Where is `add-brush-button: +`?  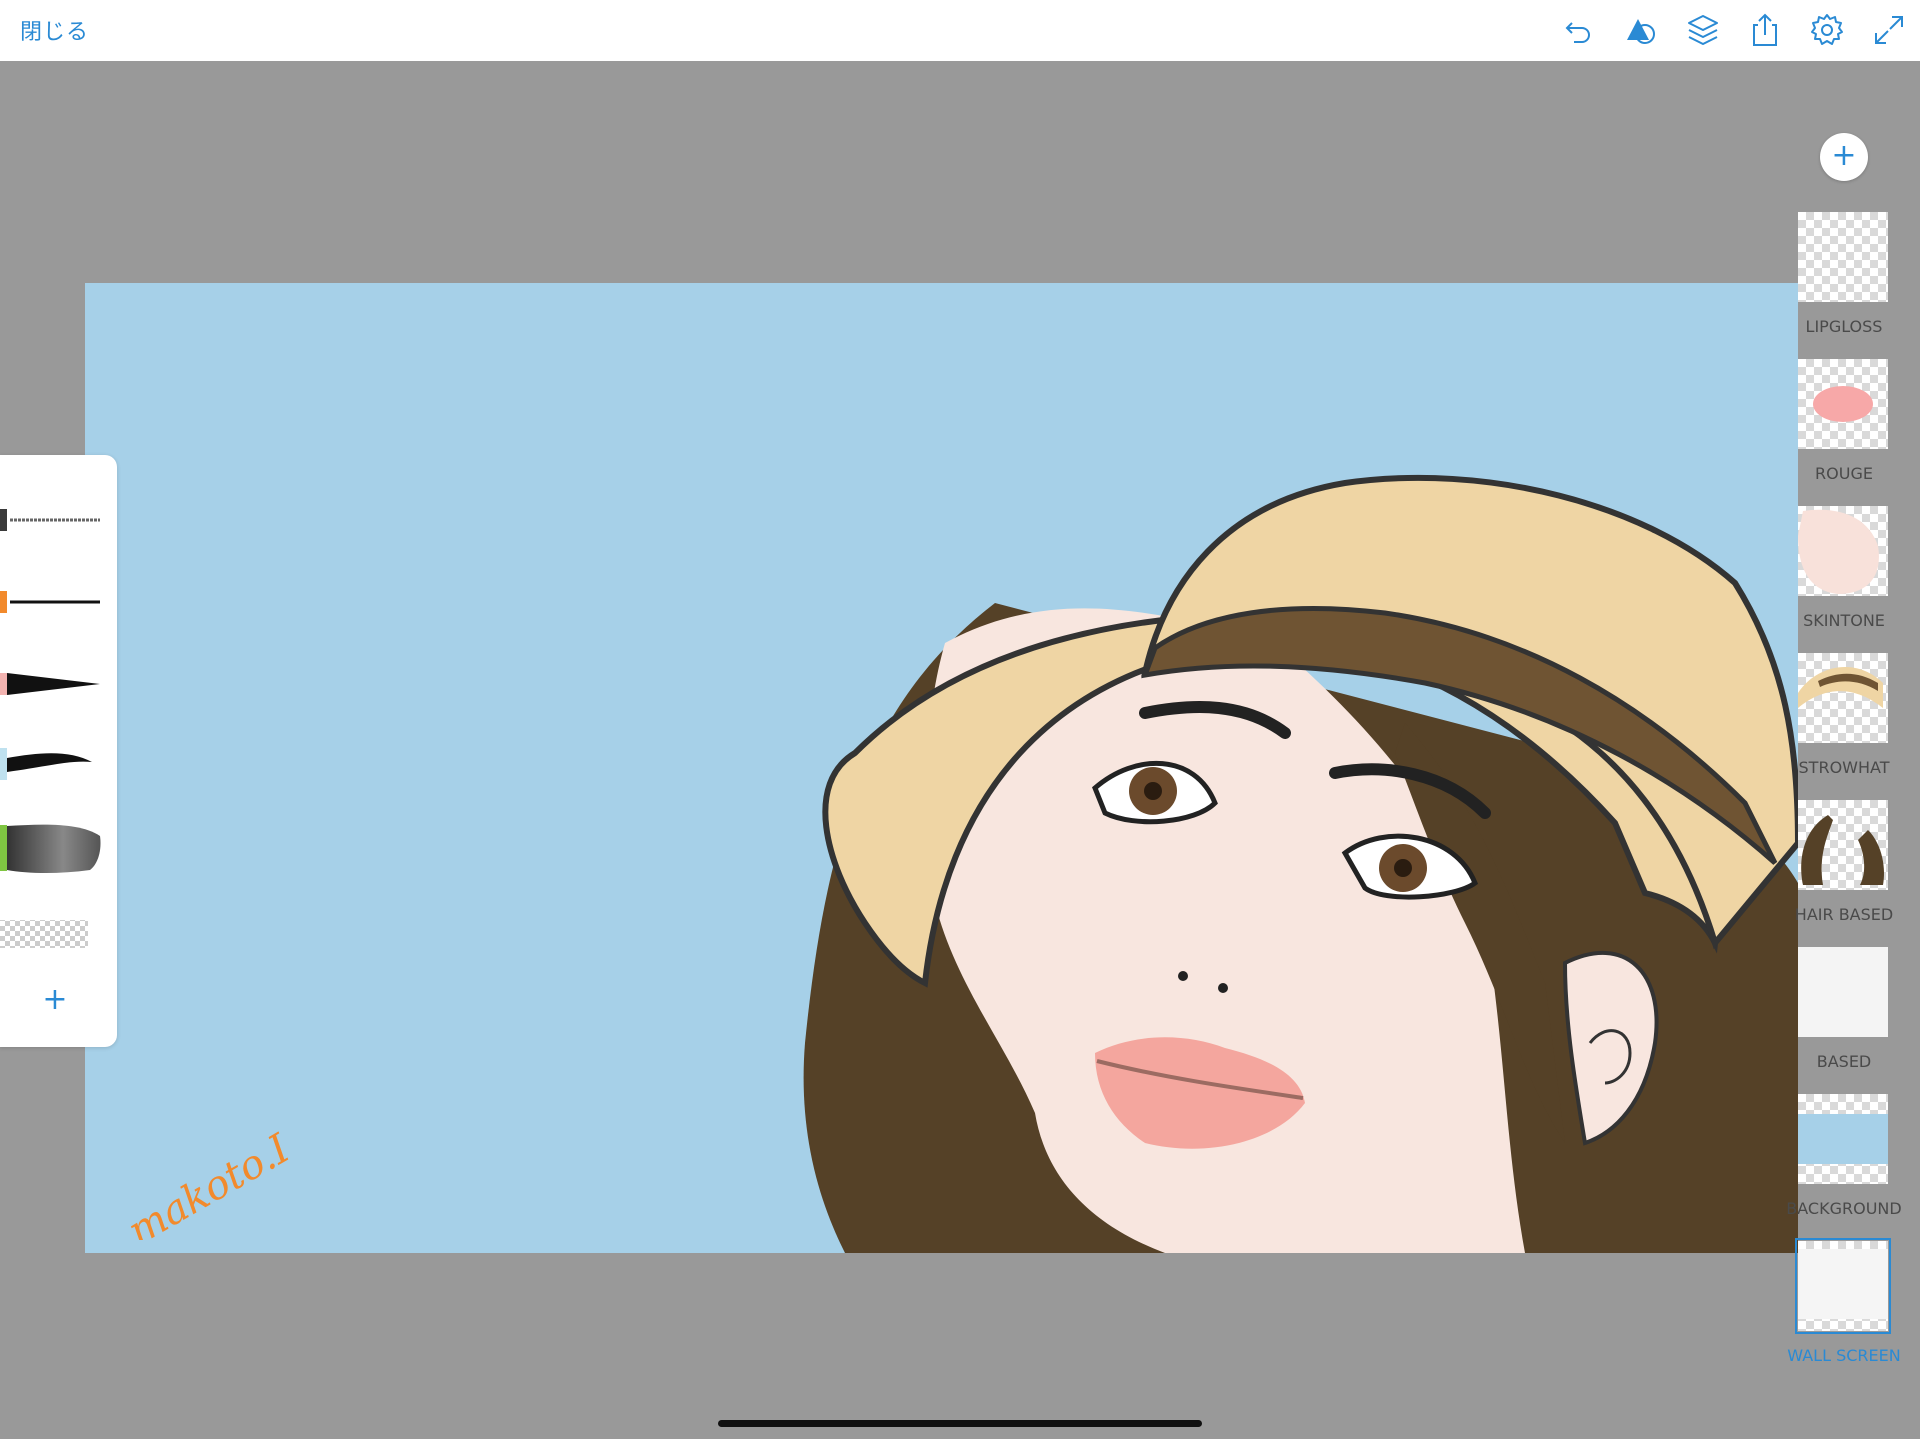
add-brush-button: + is located at coordinates (55, 1000).